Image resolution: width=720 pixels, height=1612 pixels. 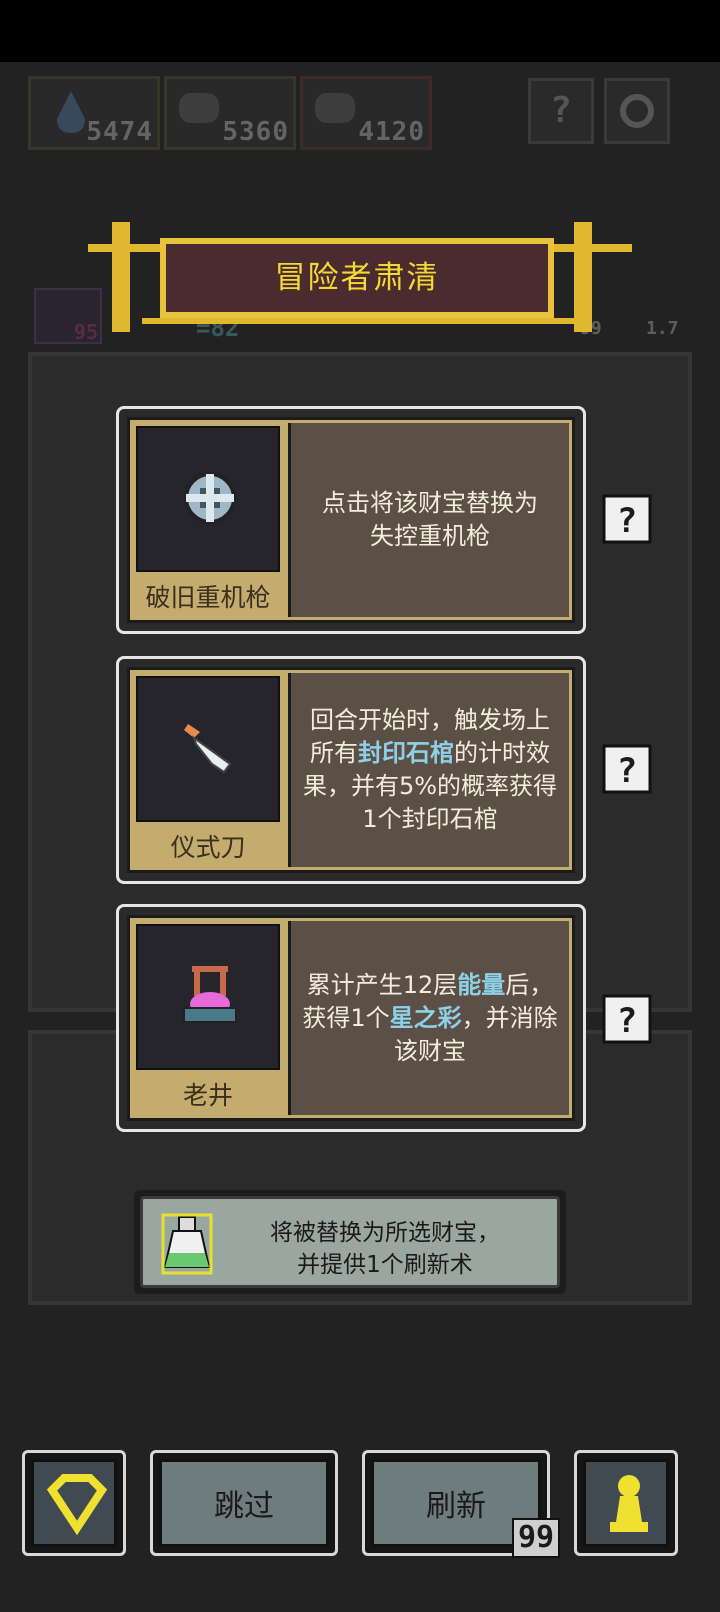 I want to click on ritual-knife-icon, so click(x=208, y=749).